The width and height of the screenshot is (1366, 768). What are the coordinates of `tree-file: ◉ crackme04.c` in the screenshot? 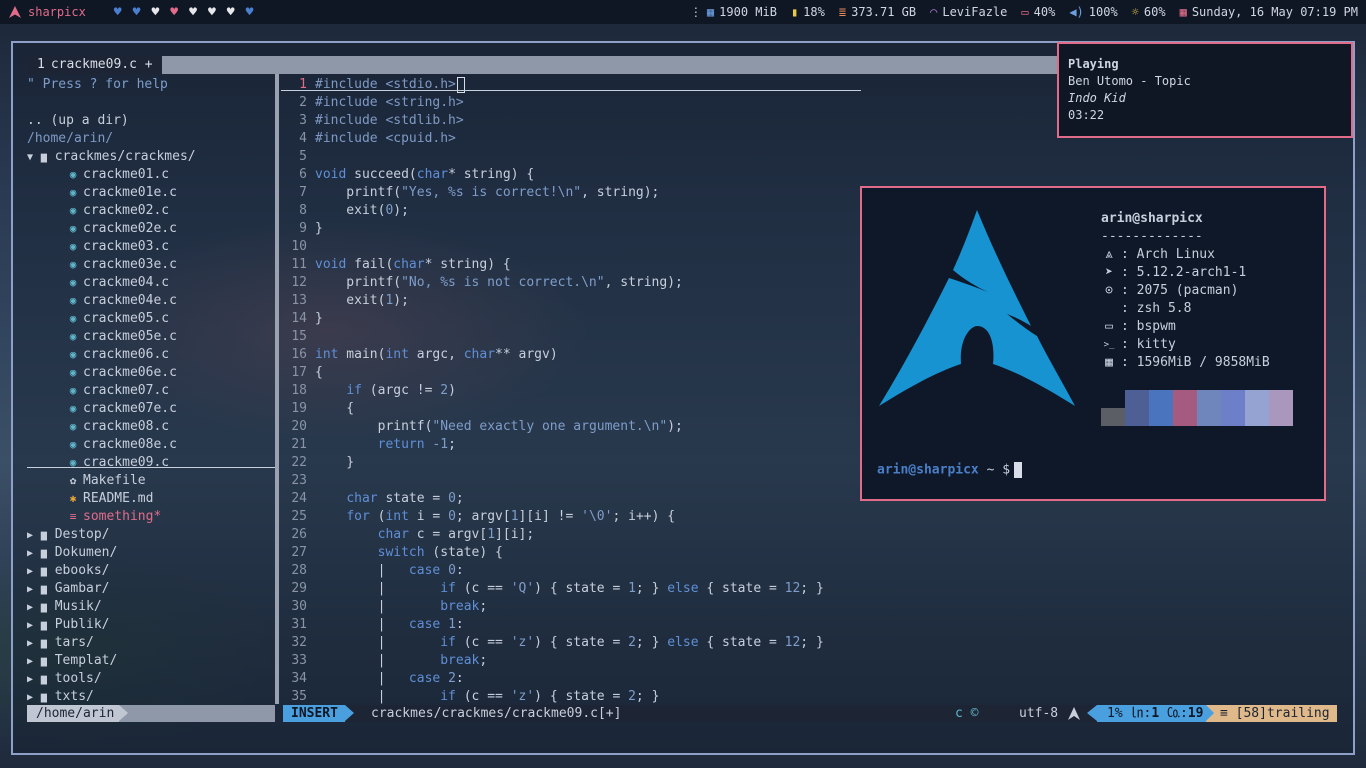 It's located at (117, 283).